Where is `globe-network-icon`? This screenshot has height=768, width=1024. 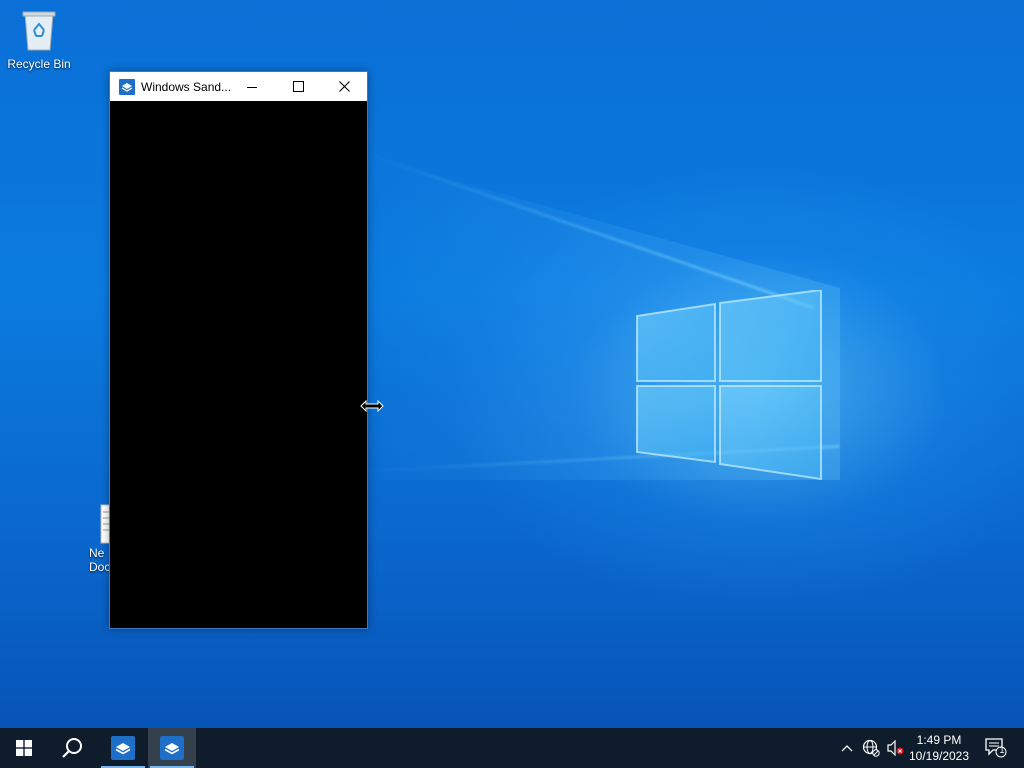 globe-network-icon is located at coordinates (871, 748).